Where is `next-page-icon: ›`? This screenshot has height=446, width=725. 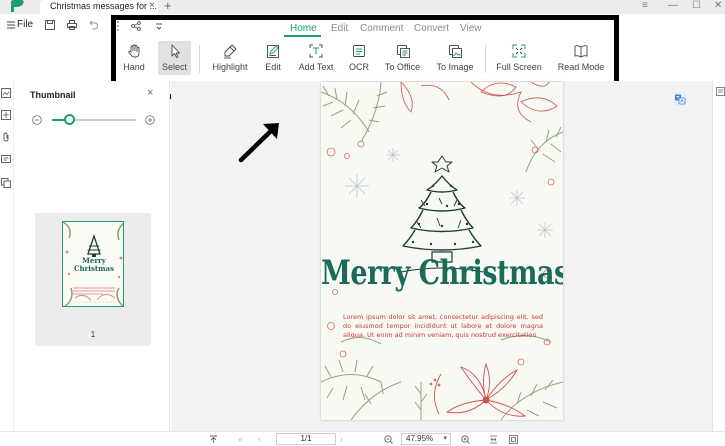 next-page-icon: › is located at coordinates (341, 439).